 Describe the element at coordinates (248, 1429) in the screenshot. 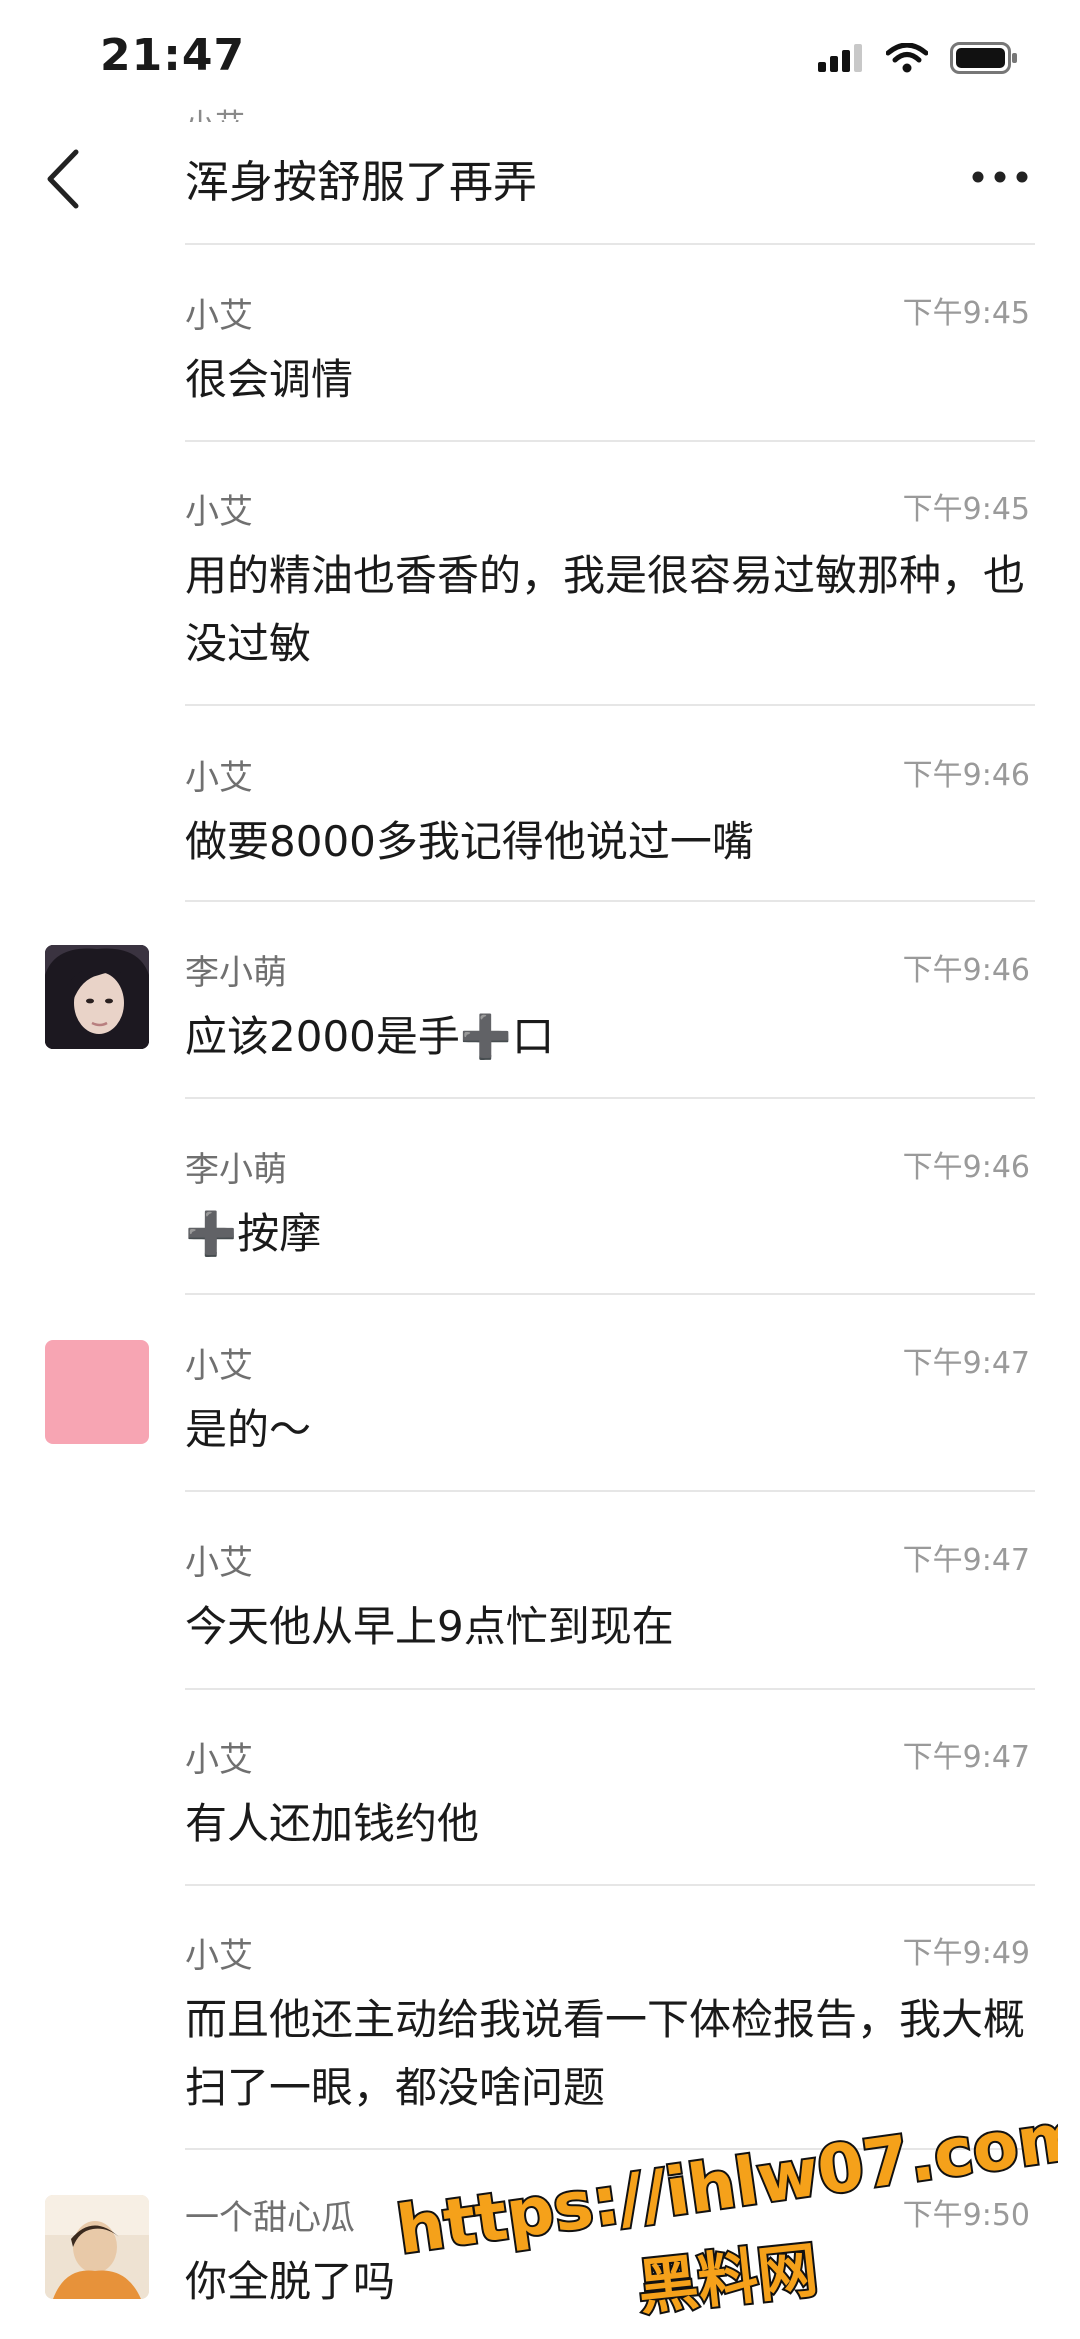

I see `message-text: 是的～` at that location.